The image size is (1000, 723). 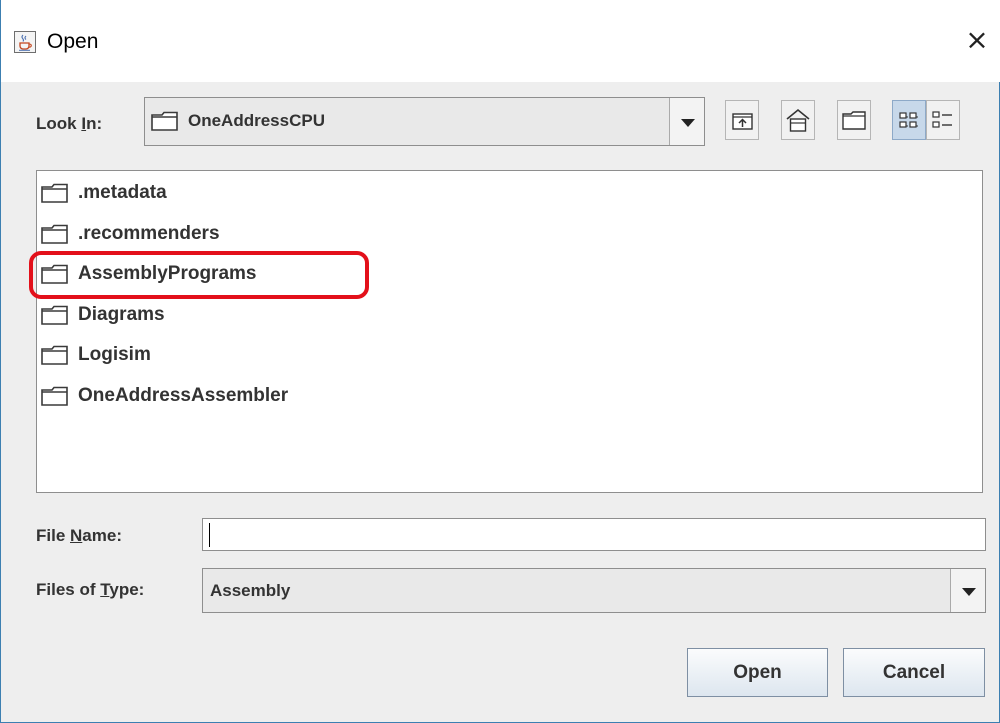 I want to click on home-icon, so click(x=798, y=120).